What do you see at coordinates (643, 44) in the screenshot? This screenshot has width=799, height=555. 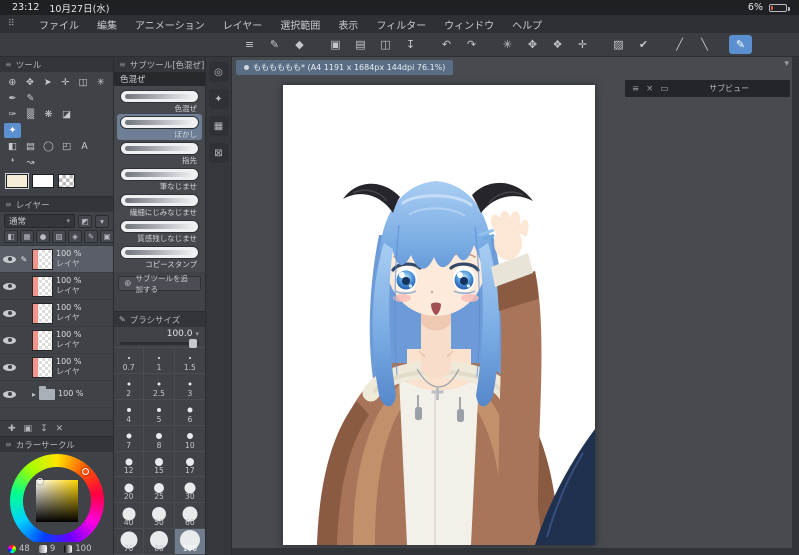 I see `select-check-icon: ✔` at bounding box center [643, 44].